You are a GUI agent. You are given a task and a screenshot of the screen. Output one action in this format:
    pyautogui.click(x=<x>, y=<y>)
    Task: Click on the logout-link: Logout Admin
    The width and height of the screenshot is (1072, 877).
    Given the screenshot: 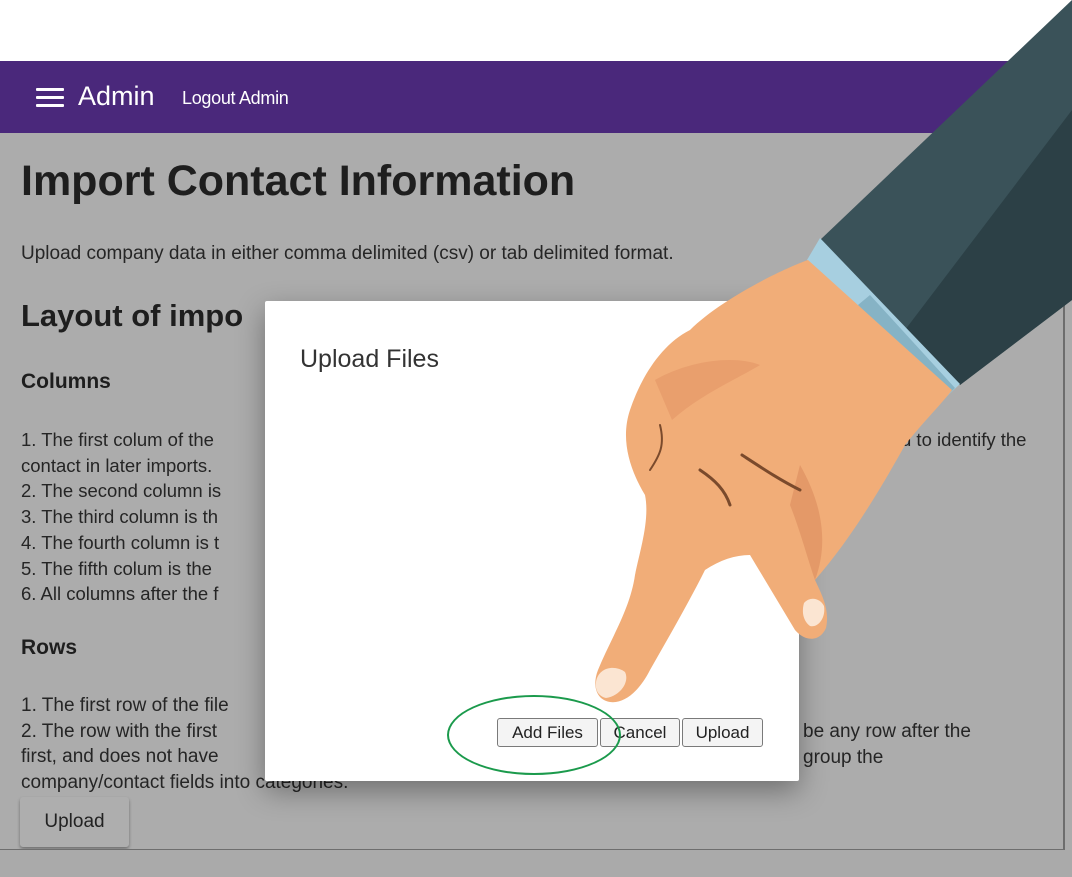 What is the action you would take?
    pyautogui.click(x=235, y=98)
    